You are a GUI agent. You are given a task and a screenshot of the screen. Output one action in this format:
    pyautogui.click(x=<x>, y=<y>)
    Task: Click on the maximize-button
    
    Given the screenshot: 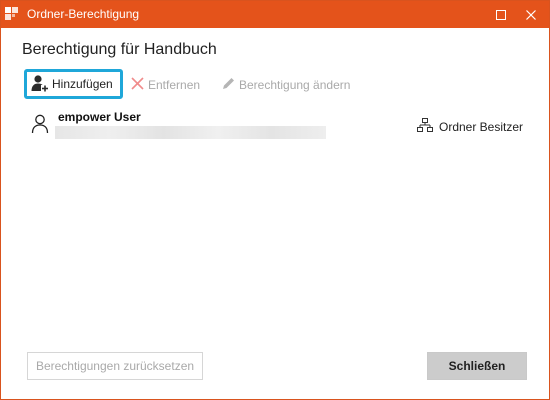 What is the action you would take?
    pyautogui.click(x=501, y=14)
    